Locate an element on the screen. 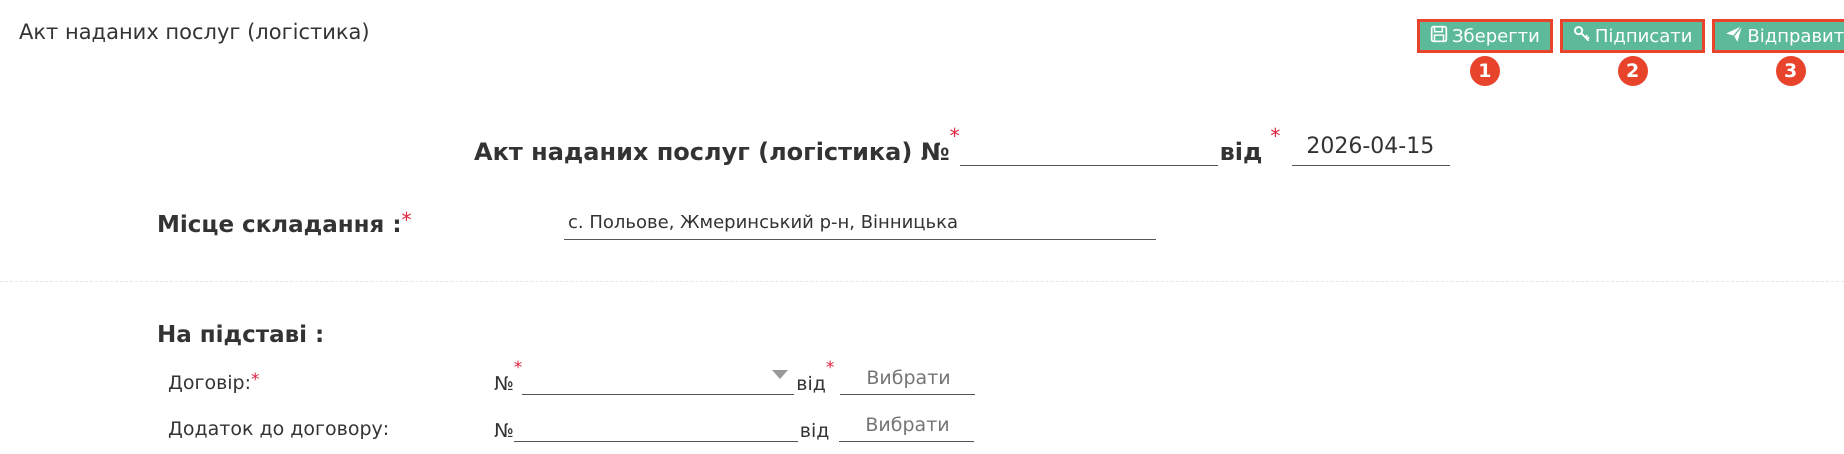 This screenshot has height=454, width=1844. addendum-fields-row: № від is located at coordinates (734, 424).